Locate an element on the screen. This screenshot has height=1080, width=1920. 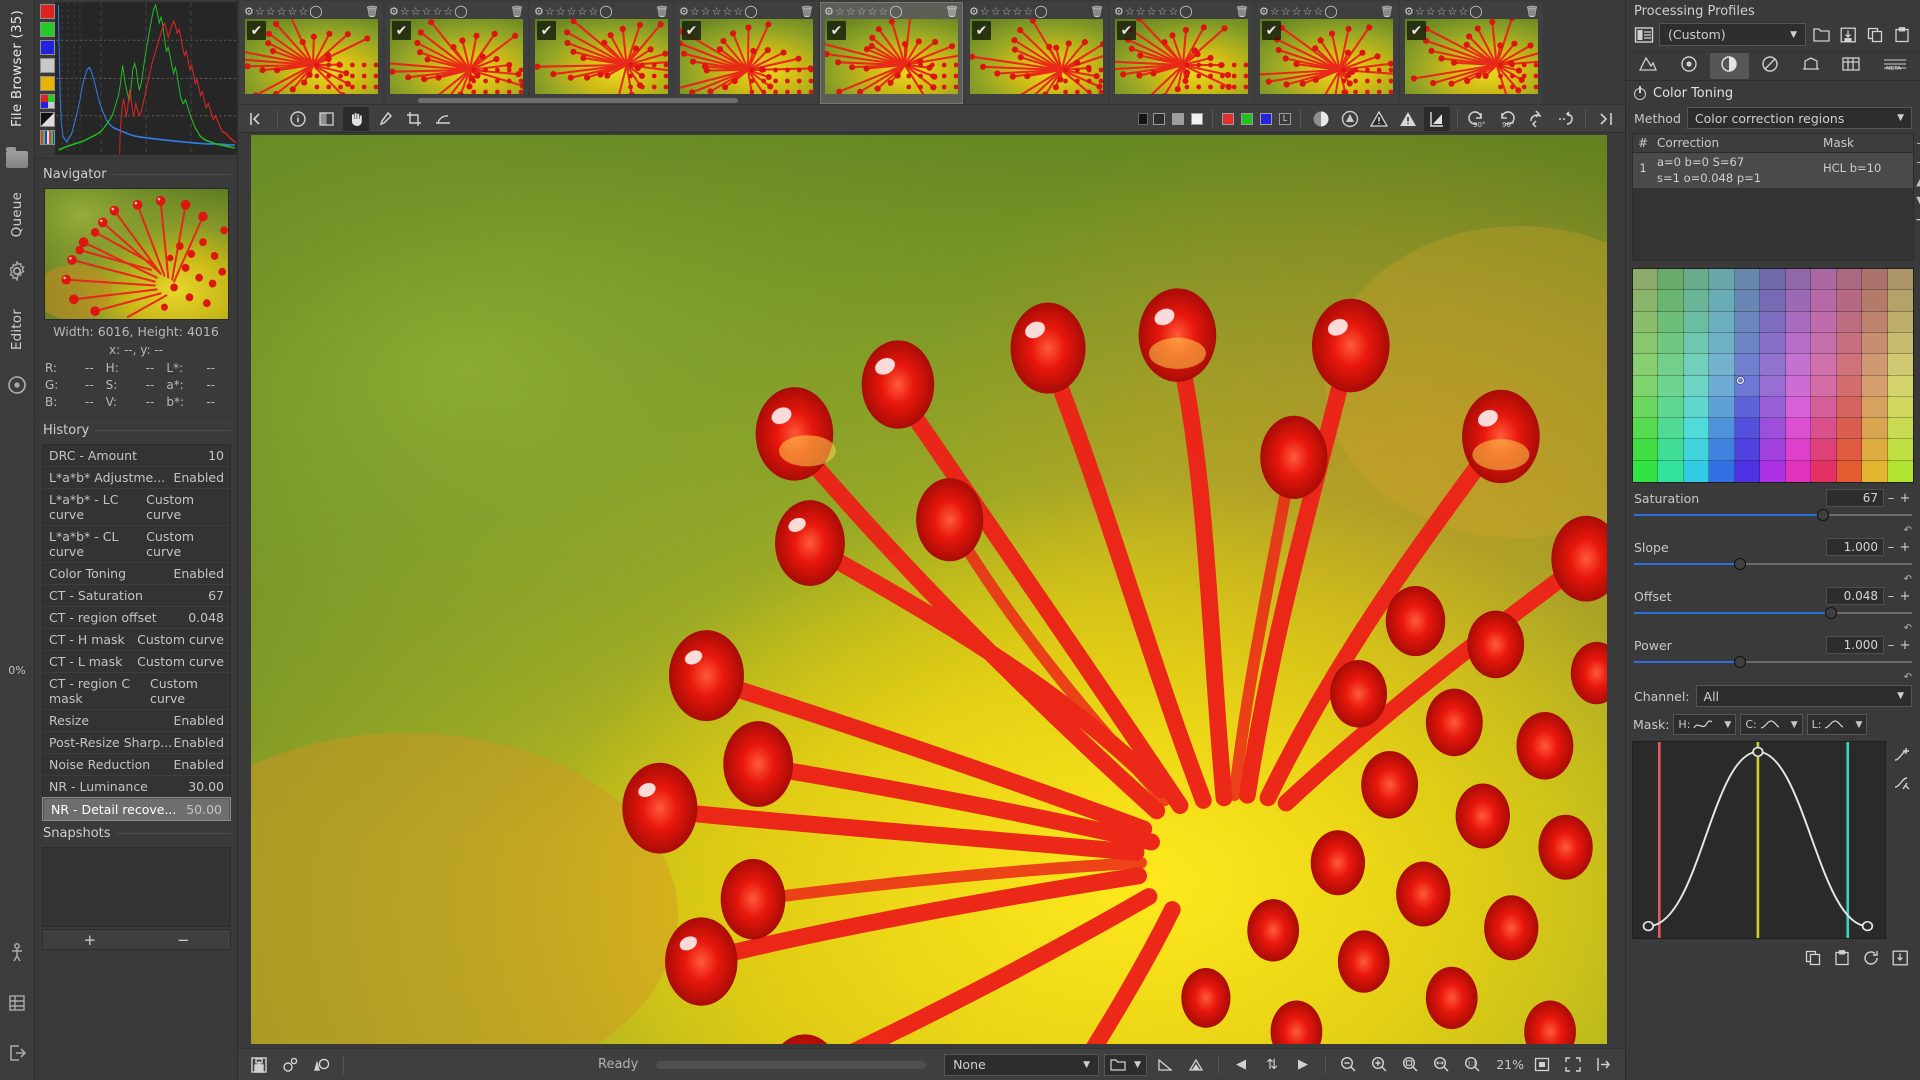
histogram-luminance-toggle is located at coordinates (47, 65).